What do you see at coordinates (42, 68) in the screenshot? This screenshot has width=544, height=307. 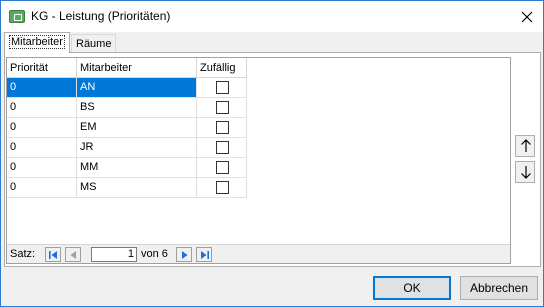 I see `column-header-prioritaet: Priorität` at bounding box center [42, 68].